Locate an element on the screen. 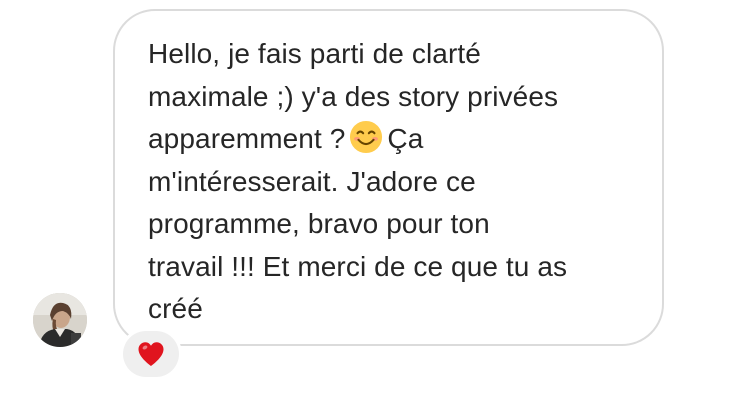 Image resolution: width=750 pixels, height=404 pixels. reaction-badge is located at coordinates (151, 354).